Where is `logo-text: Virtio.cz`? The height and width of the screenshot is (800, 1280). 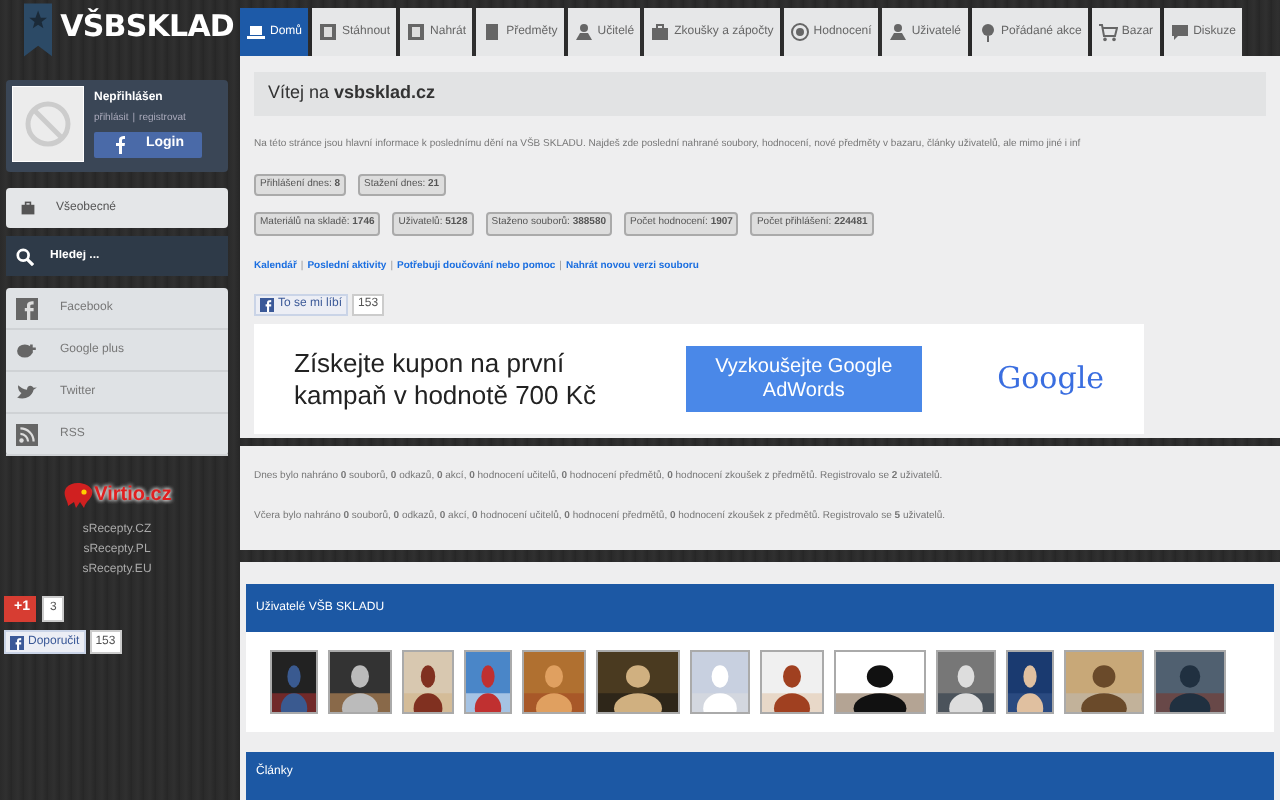
logo-text: Virtio.cz is located at coordinates (133, 496).